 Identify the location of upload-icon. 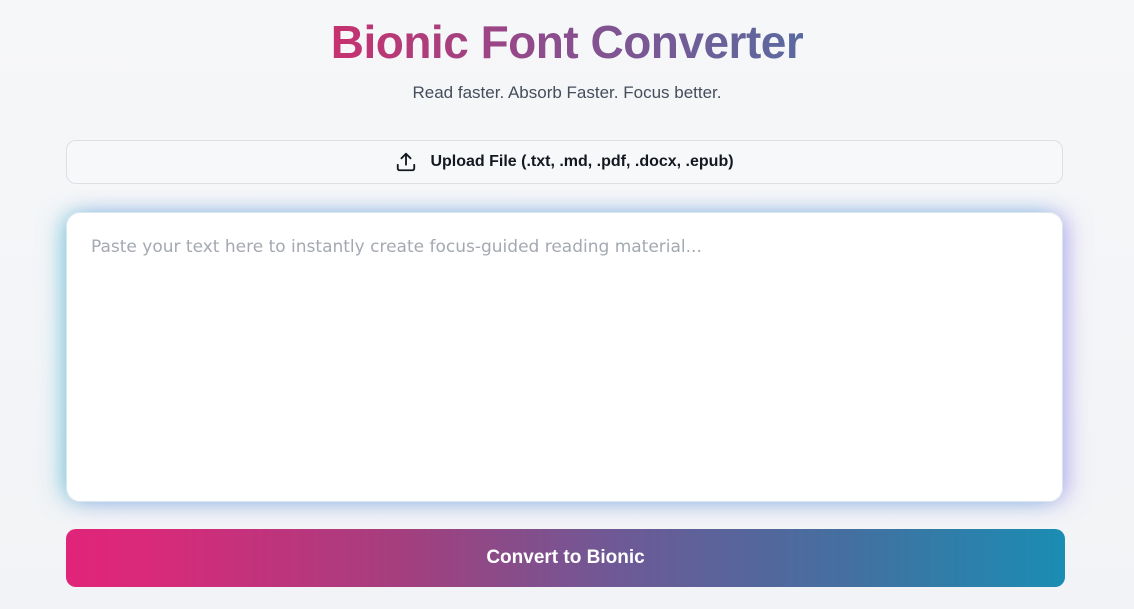
(406, 162).